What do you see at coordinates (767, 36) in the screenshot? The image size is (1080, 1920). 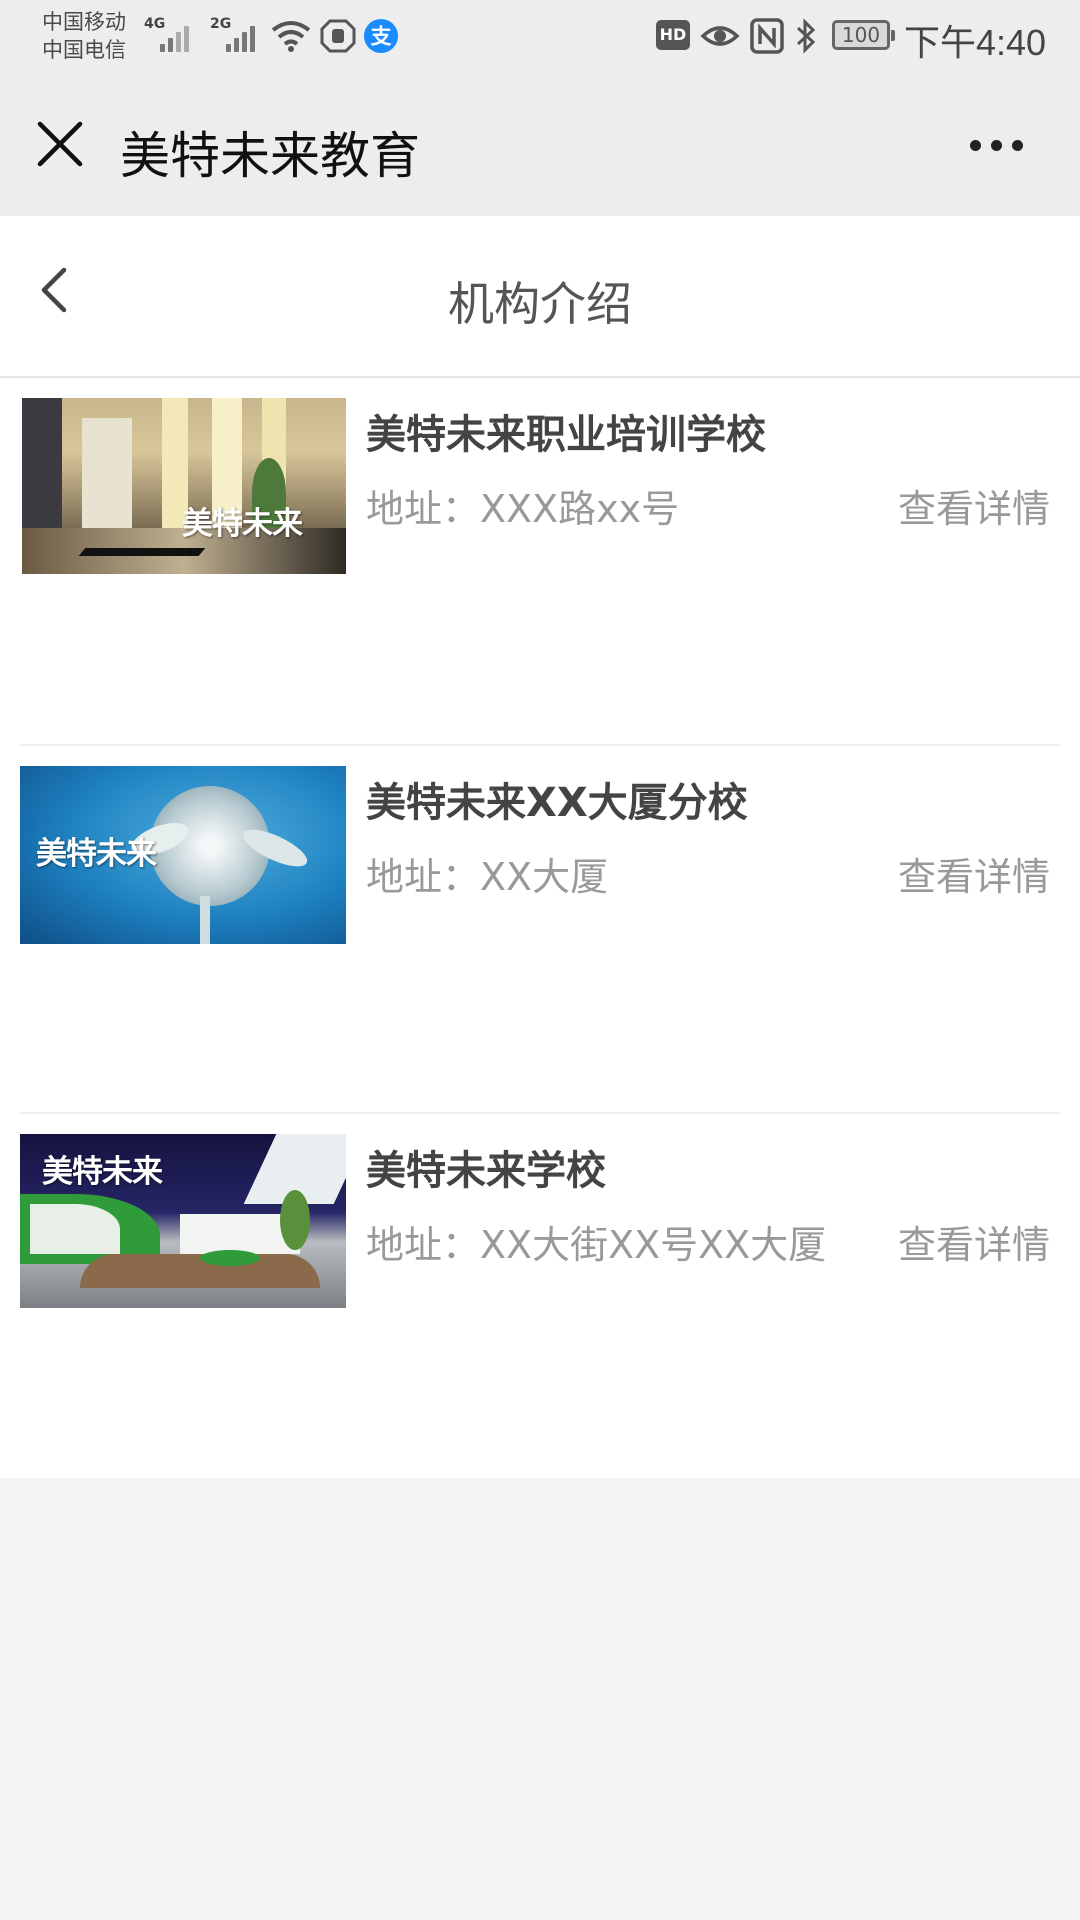 I see `nfc-icon` at bounding box center [767, 36].